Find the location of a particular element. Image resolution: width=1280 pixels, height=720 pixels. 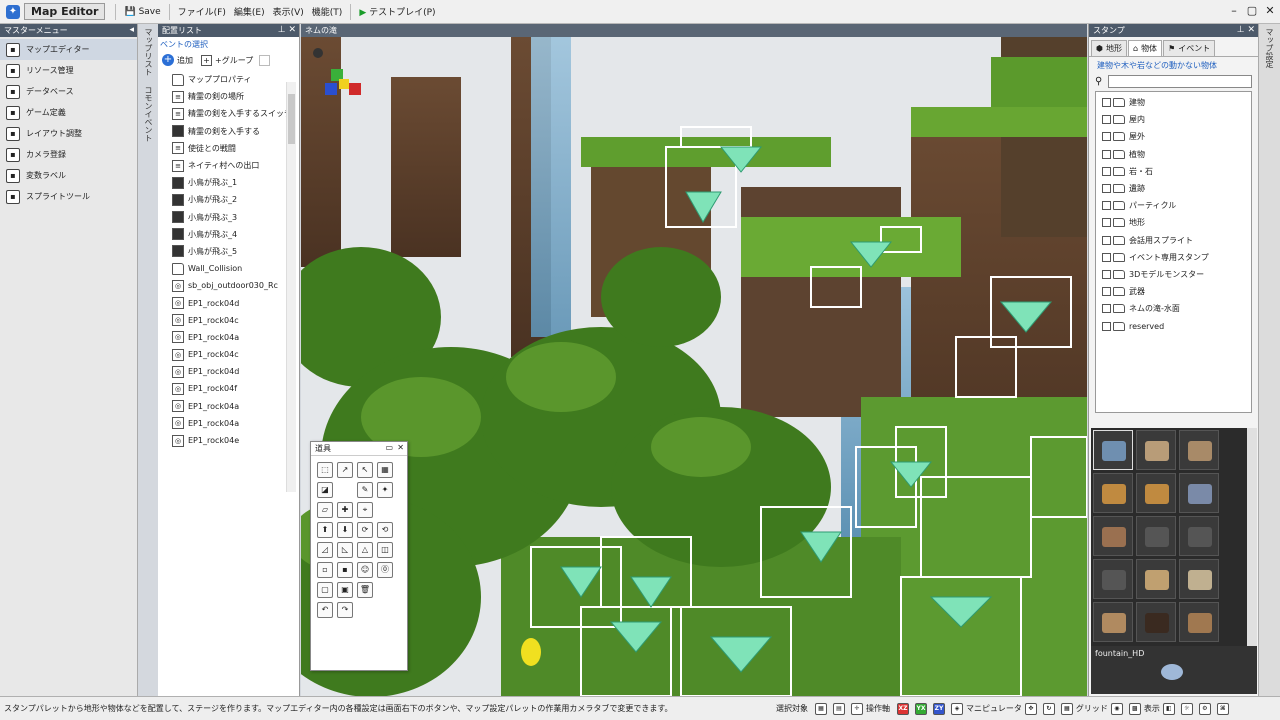

select-target-icon: ▦ is located at coordinates (821, 708).